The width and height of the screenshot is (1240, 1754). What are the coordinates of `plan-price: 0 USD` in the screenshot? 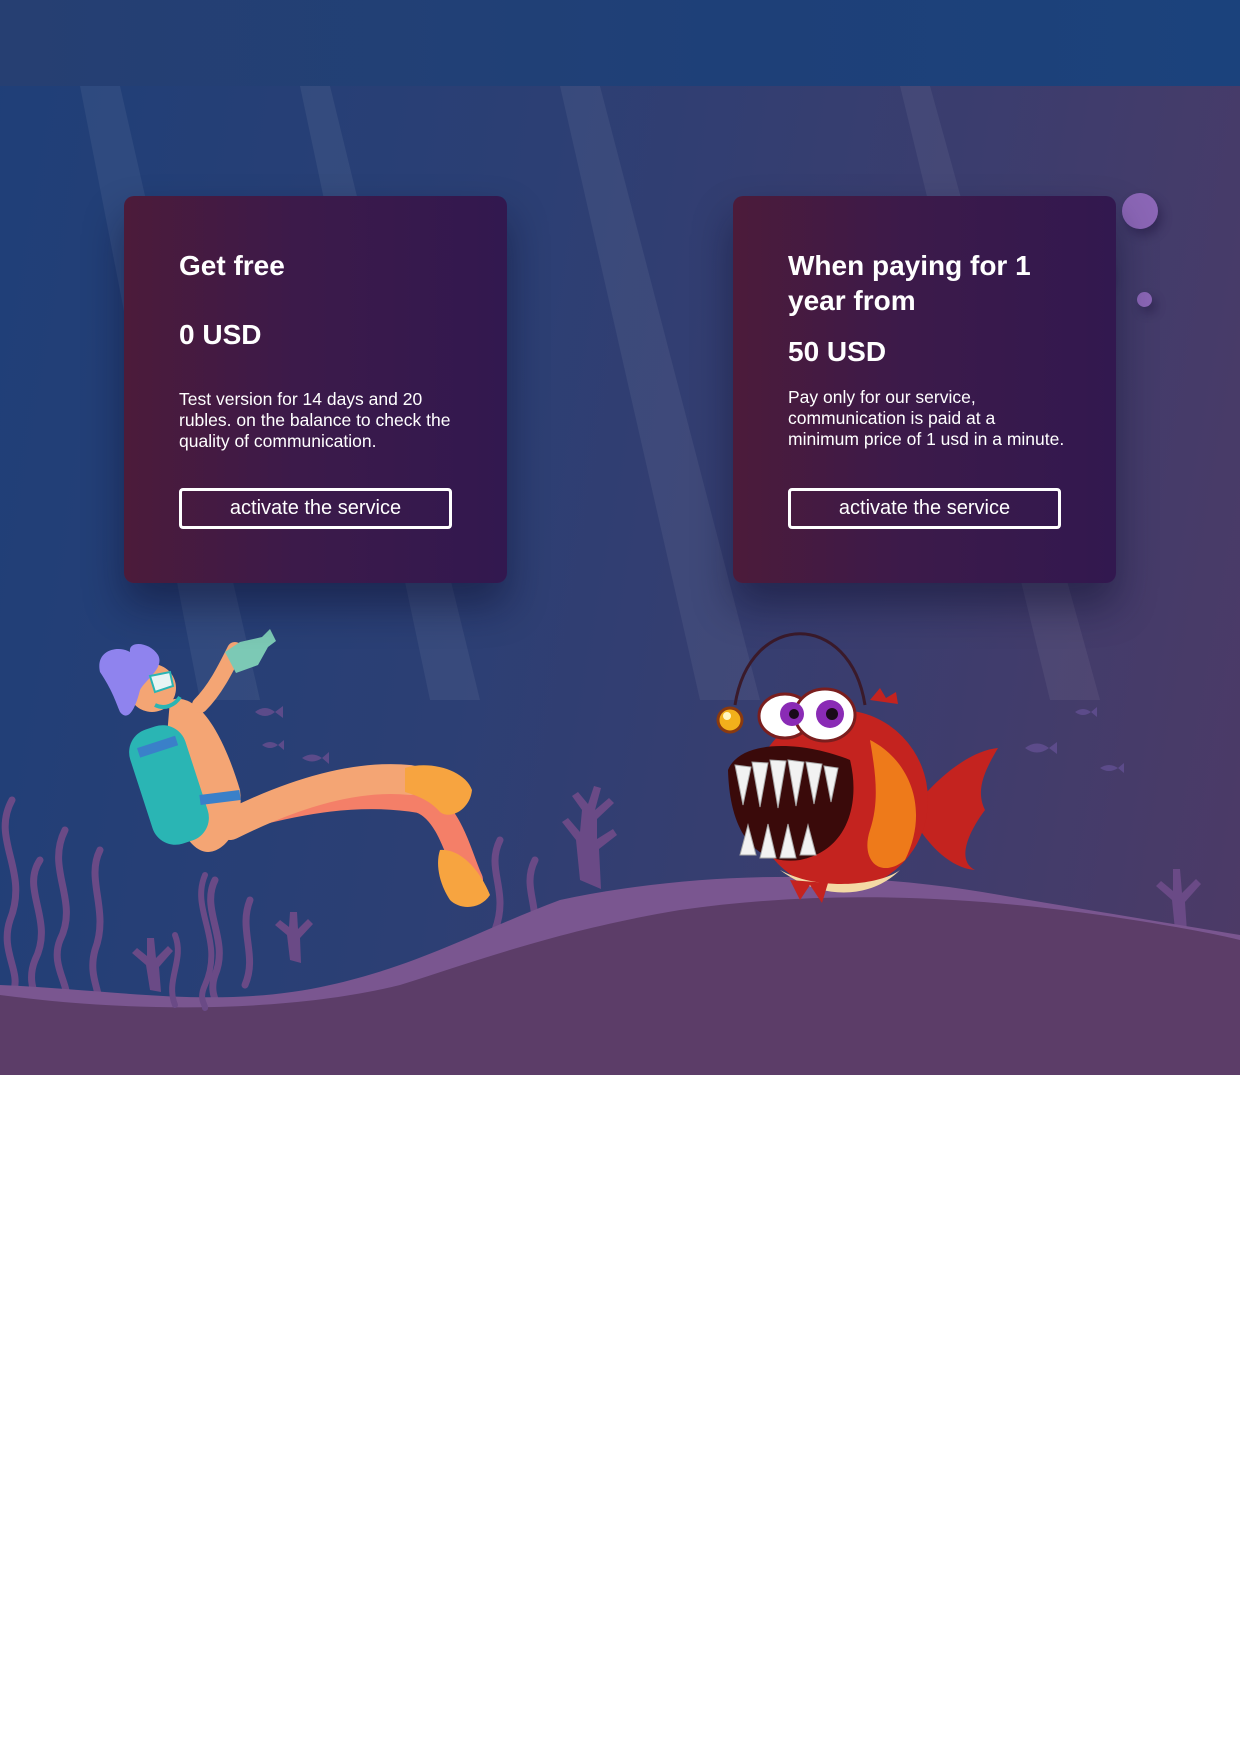 It's located at (220, 334).